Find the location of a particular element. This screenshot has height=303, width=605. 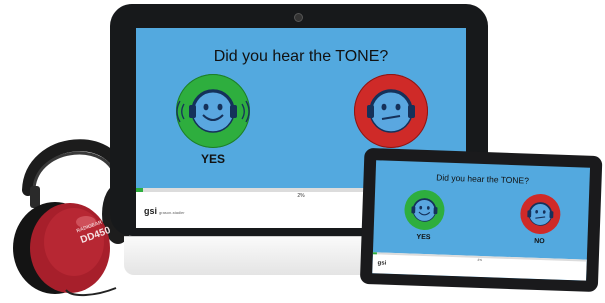

gsi-logo-text: gsi is located at coordinates (151, 211).